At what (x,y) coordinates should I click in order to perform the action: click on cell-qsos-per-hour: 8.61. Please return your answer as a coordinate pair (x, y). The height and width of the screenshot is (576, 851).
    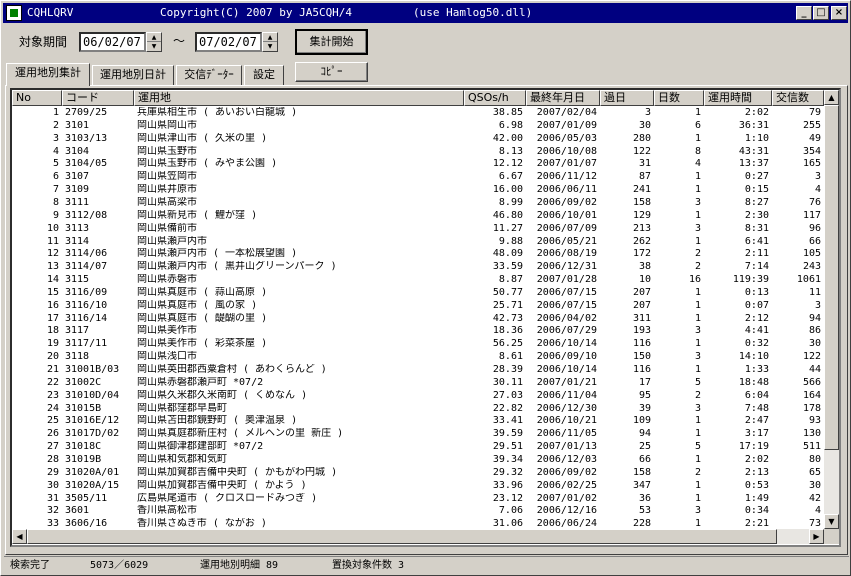
    Looking at the image, I should click on (510, 357).